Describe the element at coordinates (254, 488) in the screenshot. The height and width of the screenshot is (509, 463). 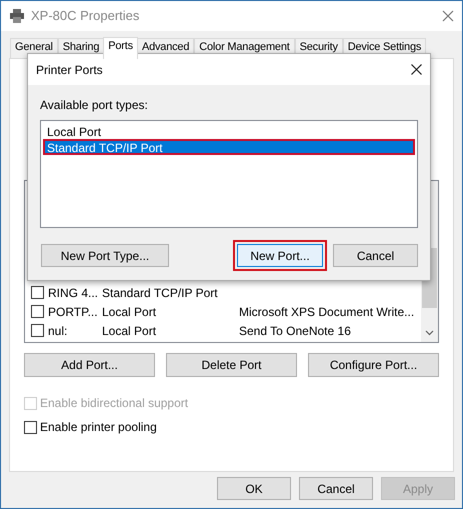
I see `dialog-button: OK` at that location.